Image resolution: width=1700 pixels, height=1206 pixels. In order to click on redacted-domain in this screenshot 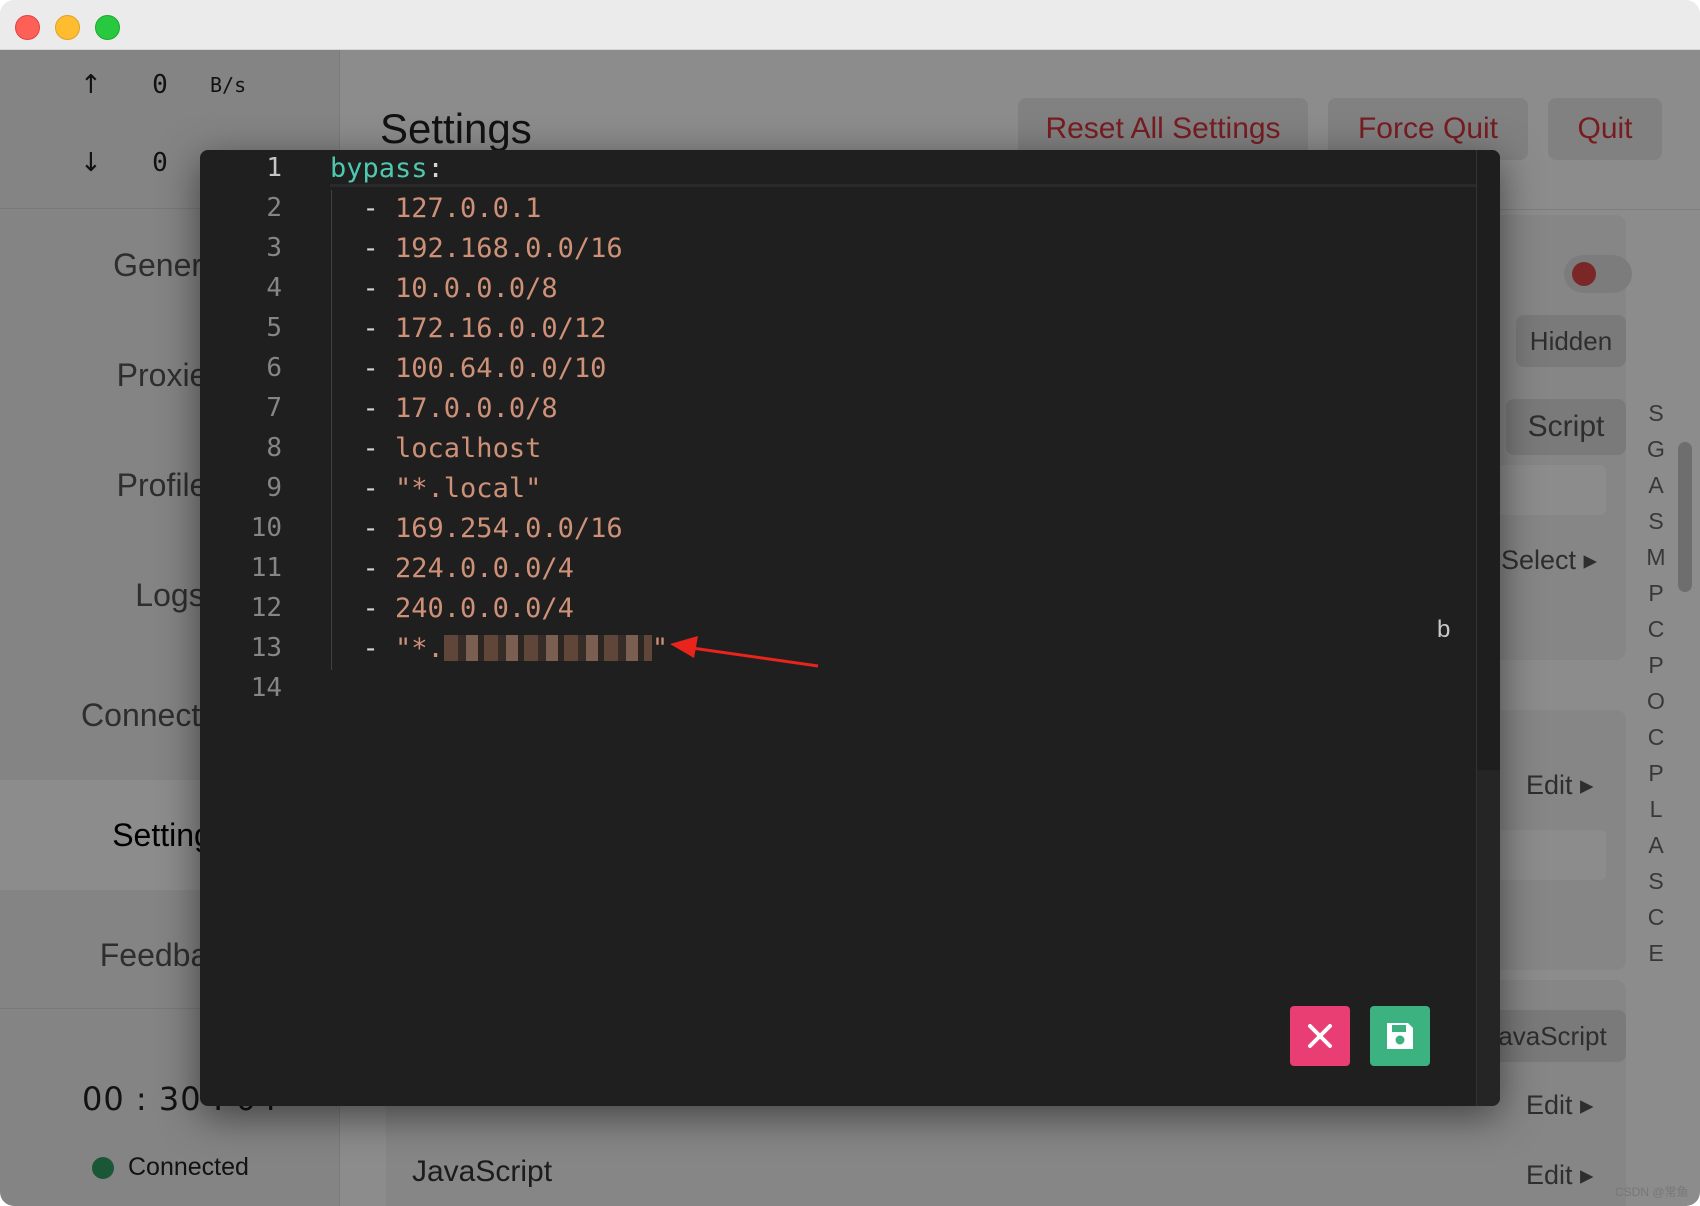, I will do `click(547, 648)`.